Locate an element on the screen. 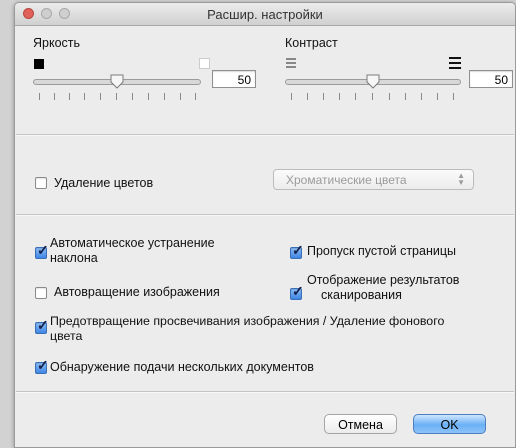  color-removal-dropdown-value: Хроматические цвета is located at coordinates (346, 180).